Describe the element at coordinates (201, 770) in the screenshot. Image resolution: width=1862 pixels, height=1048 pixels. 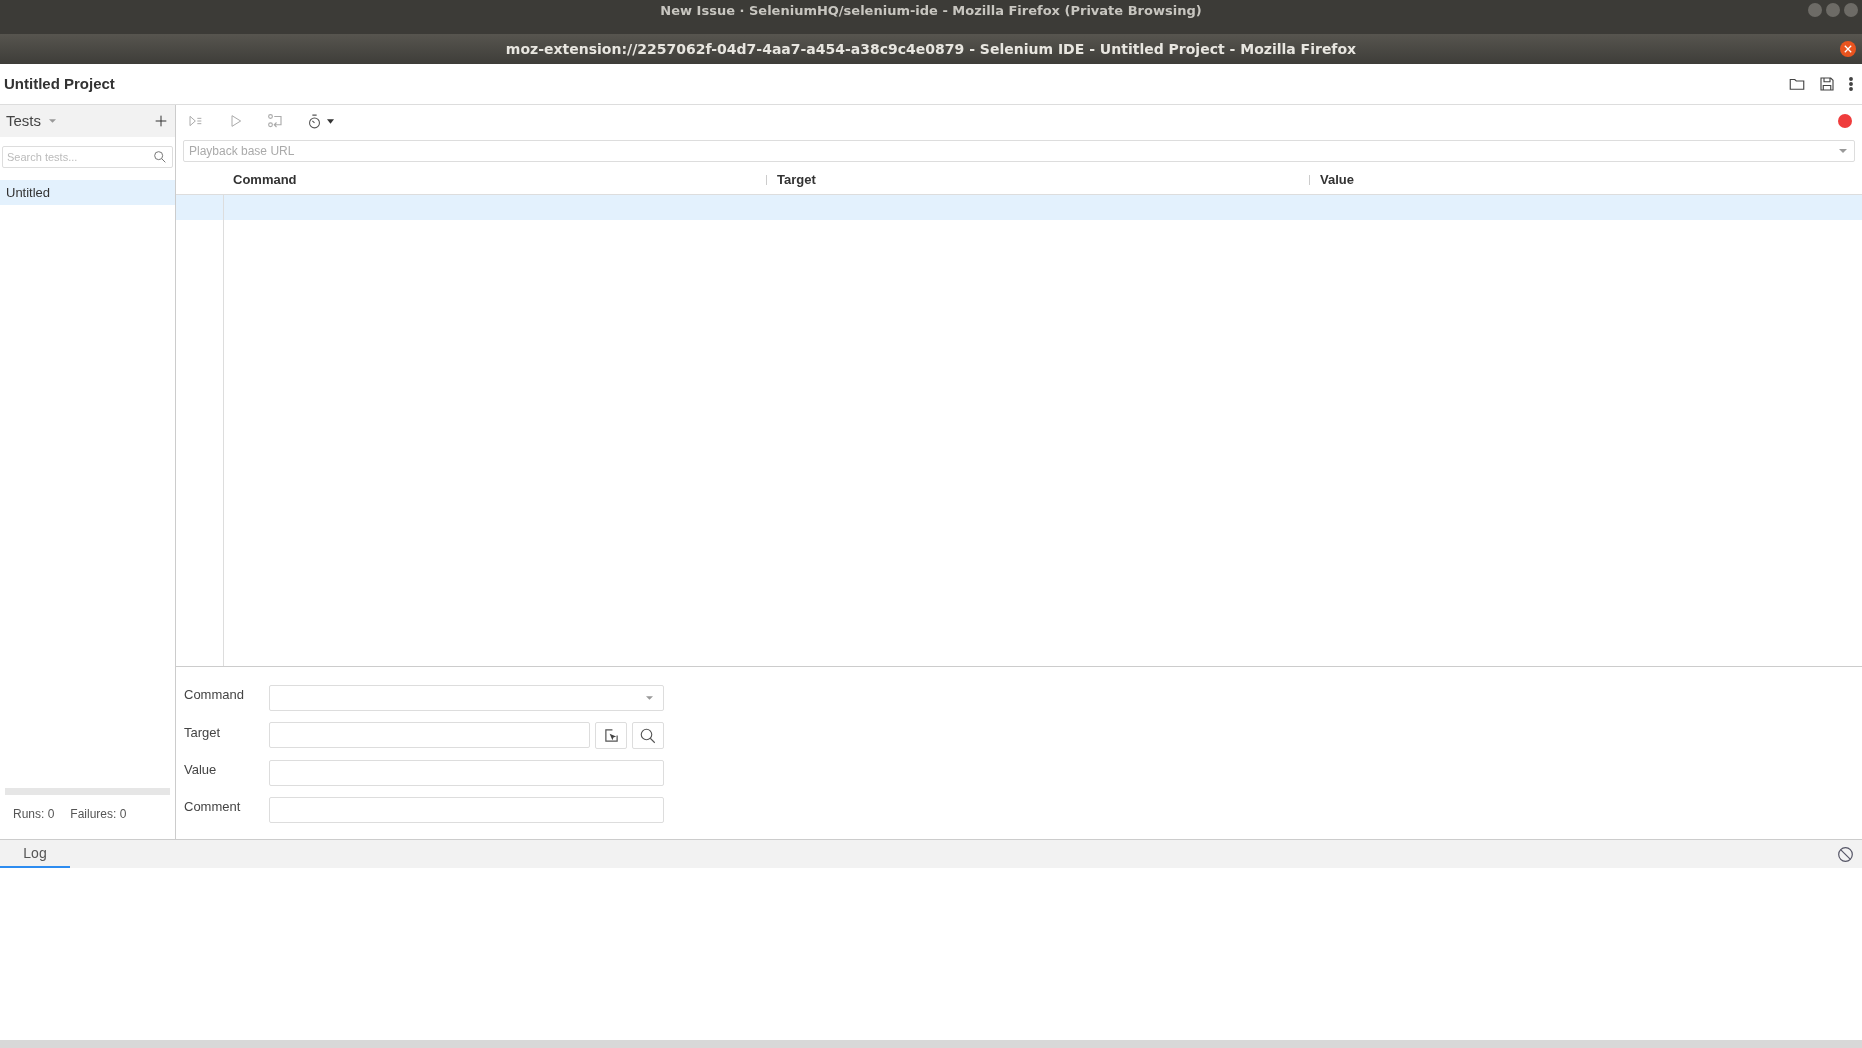
I see `field-label: Value` at that location.